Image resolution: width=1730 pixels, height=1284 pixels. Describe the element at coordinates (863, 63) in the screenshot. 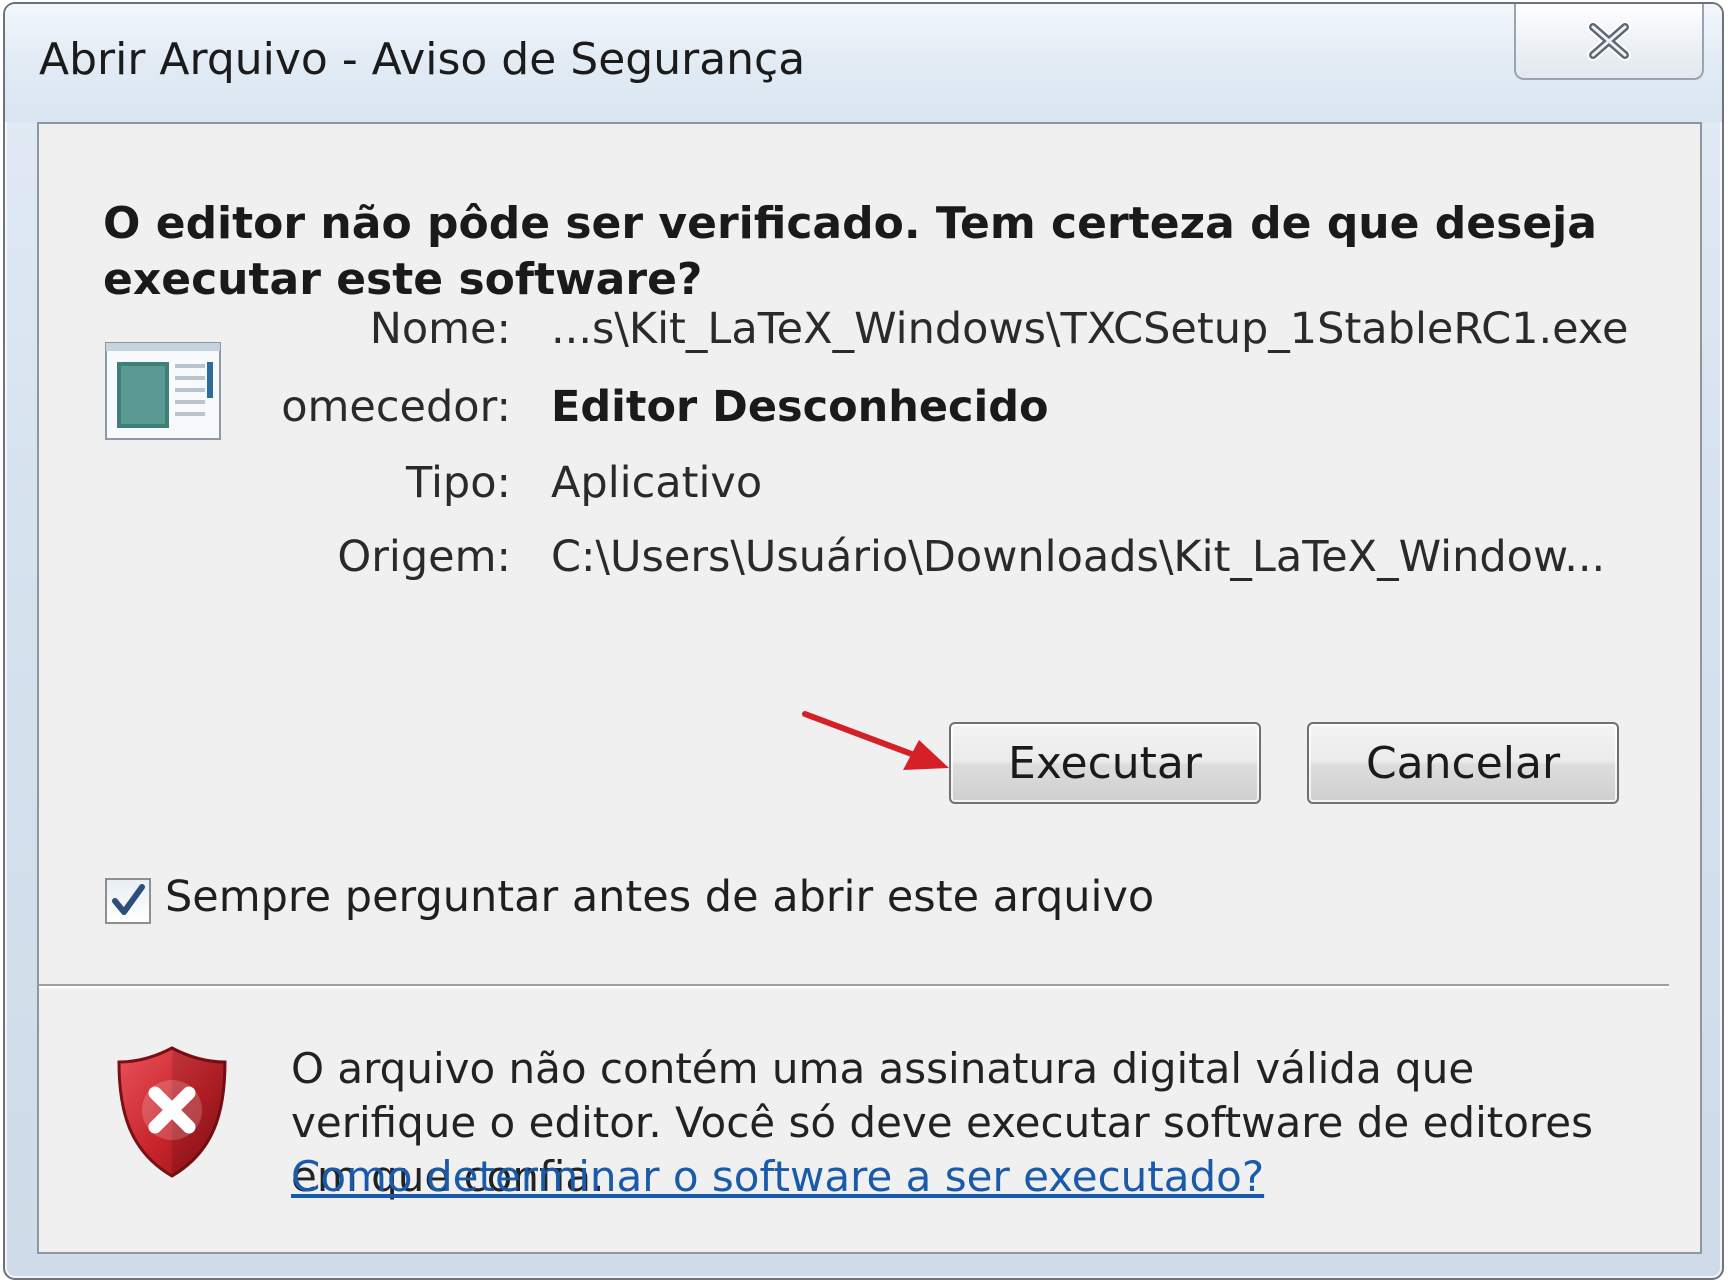

I see `title-bar: Abrir Arquivo - Aviso de Segurança` at that location.